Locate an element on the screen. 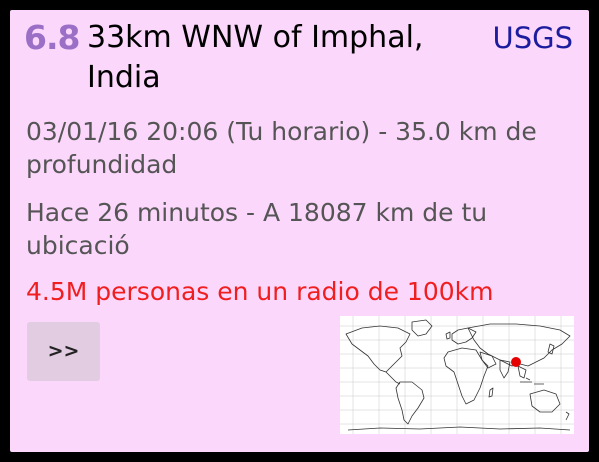 Image resolution: width=599 pixels, height=462 pixels. magnitude-value: 6.8 is located at coordinates (52, 37).